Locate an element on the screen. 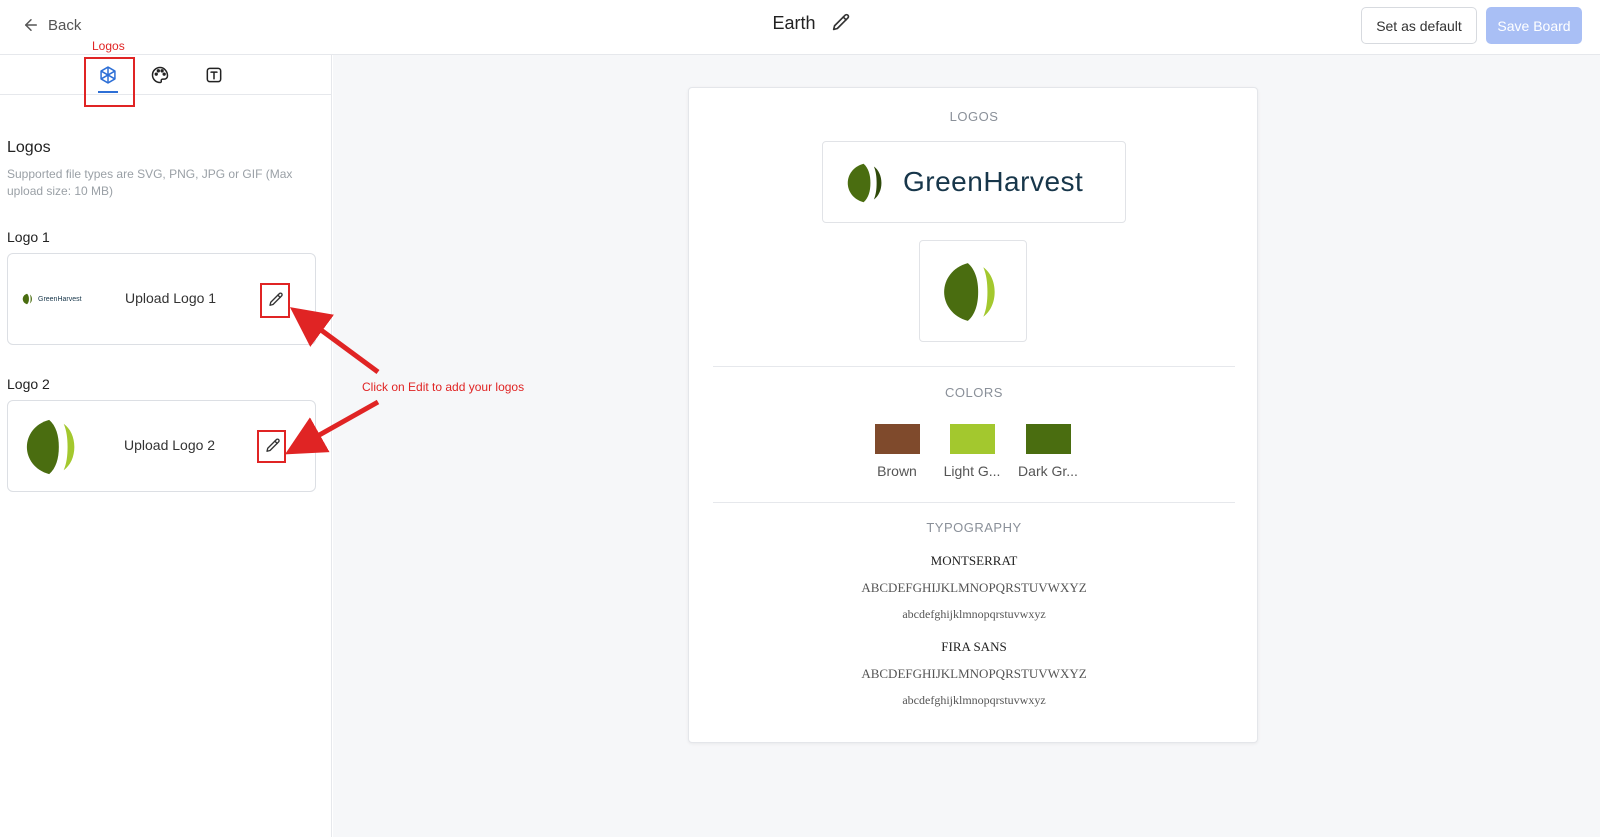 Image resolution: width=1600 pixels, height=837 pixels. save-board-button: Save Board is located at coordinates (1534, 25).